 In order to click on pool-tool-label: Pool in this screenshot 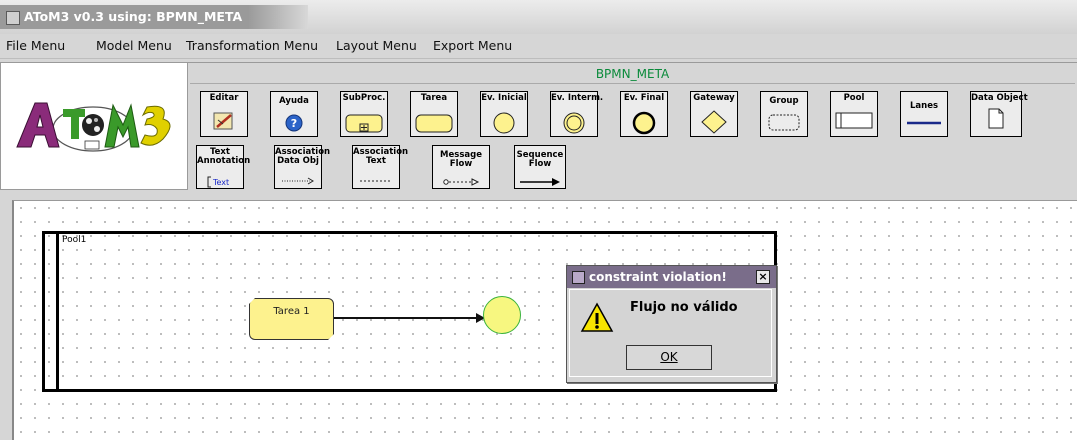, I will do `click(854, 98)`.